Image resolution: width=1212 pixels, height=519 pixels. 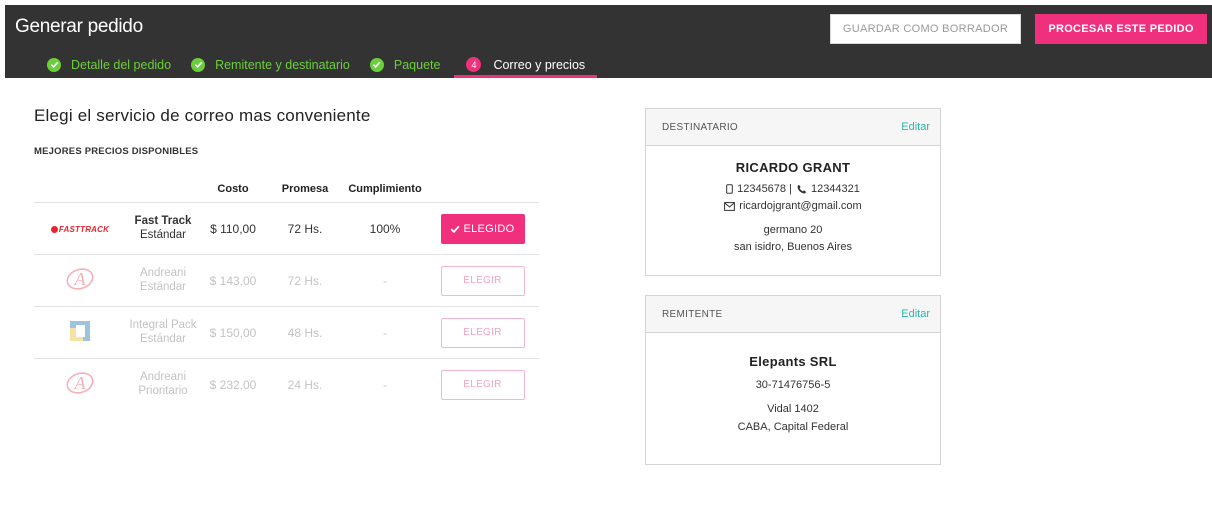 What do you see at coordinates (233, 280) in the screenshot?
I see `cost-cell: $ 143,00` at bounding box center [233, 280].